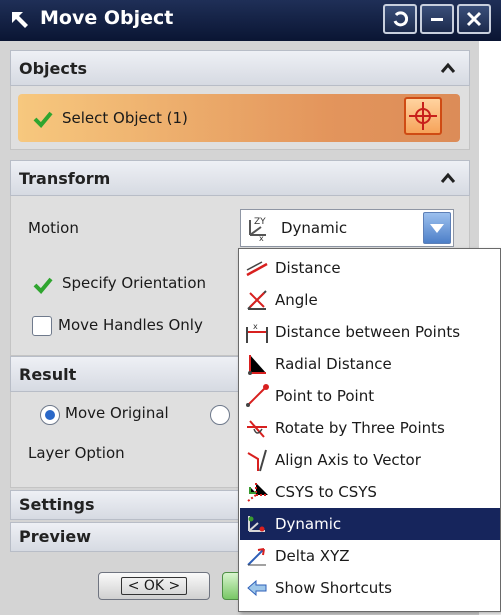 Image resolution: width=501 pixels, height=615 pixels. What do you see at coordinates (20, 20) in the screenshot?
I see `move-cursor-icon` at bounding box center [20, 20].